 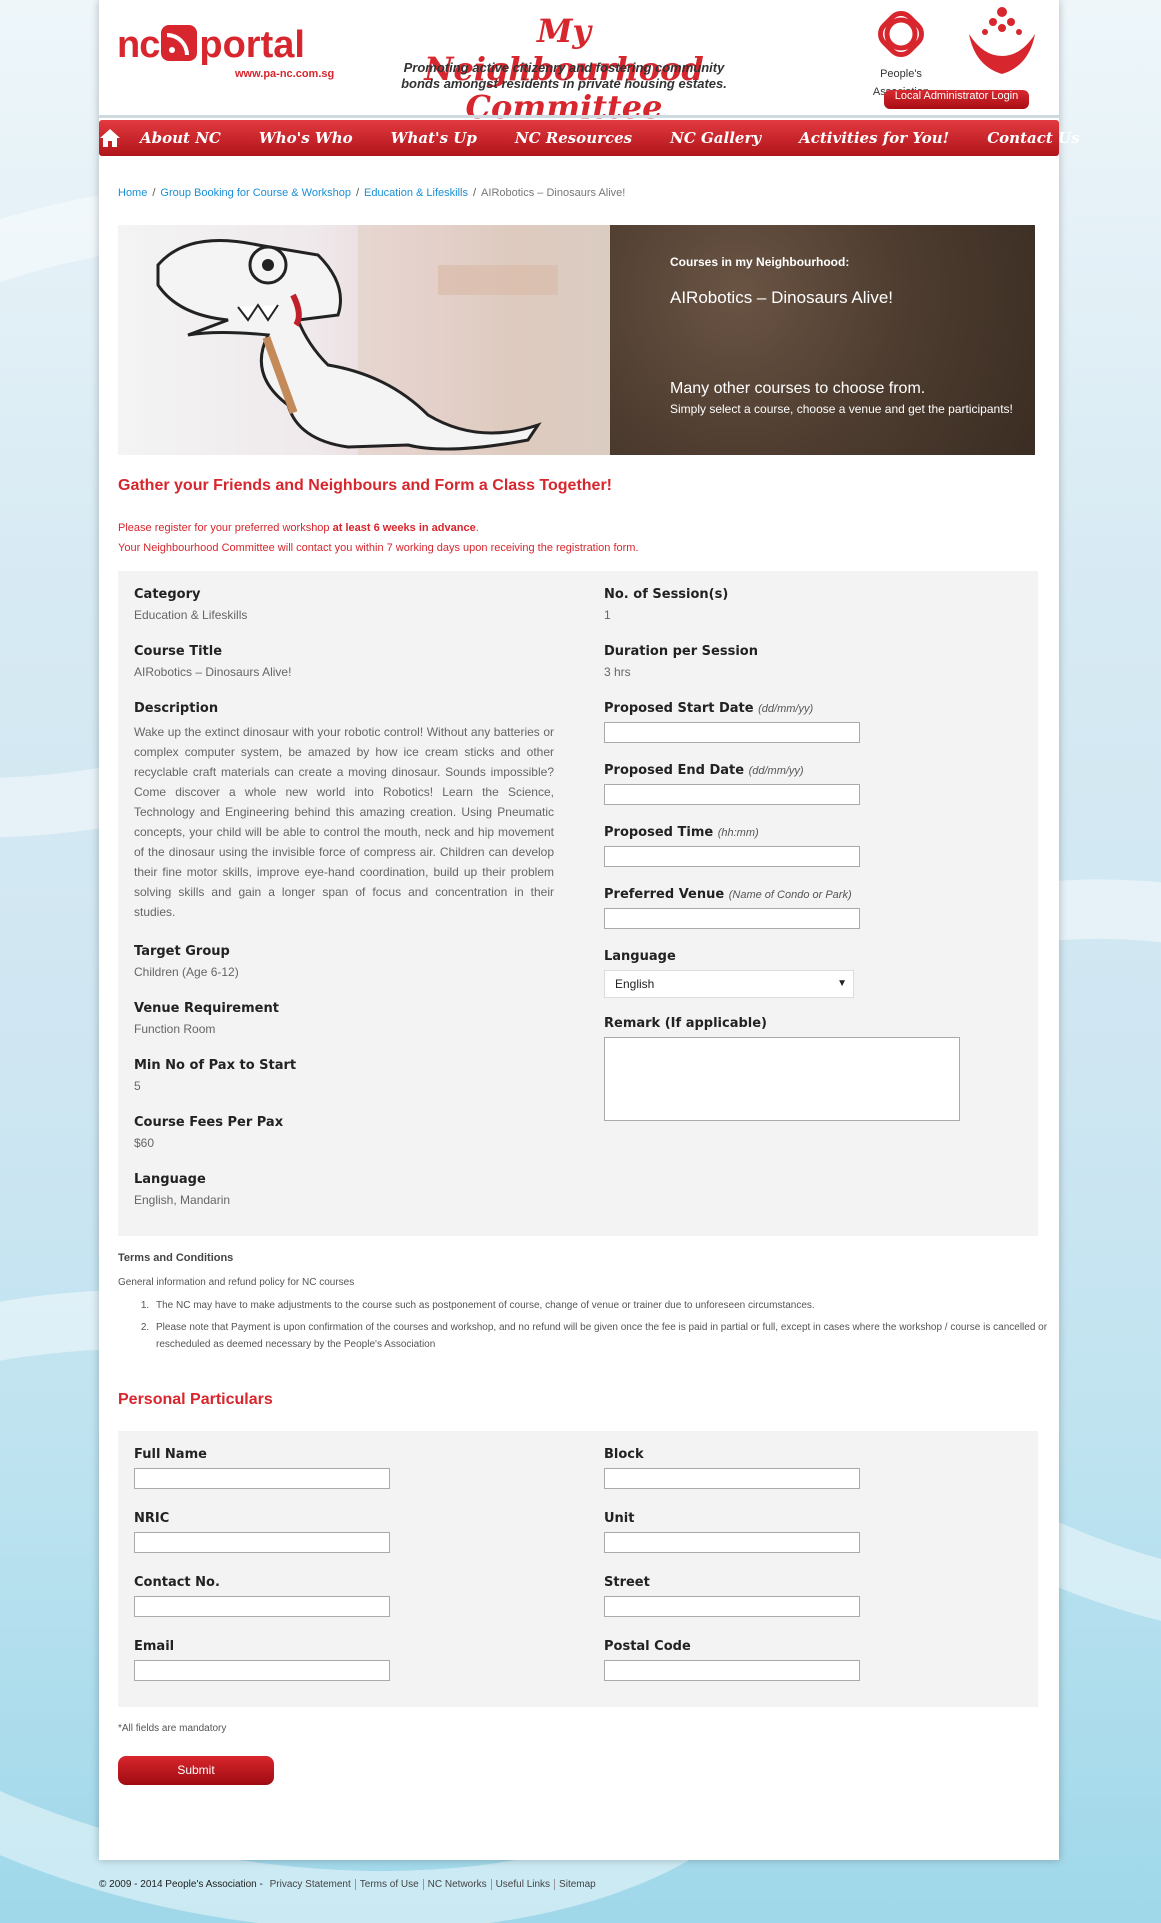 What do you see at coordinates (262, 1606) in the screenshot?
I see `contact-input` at bounding box center [262, 1606].